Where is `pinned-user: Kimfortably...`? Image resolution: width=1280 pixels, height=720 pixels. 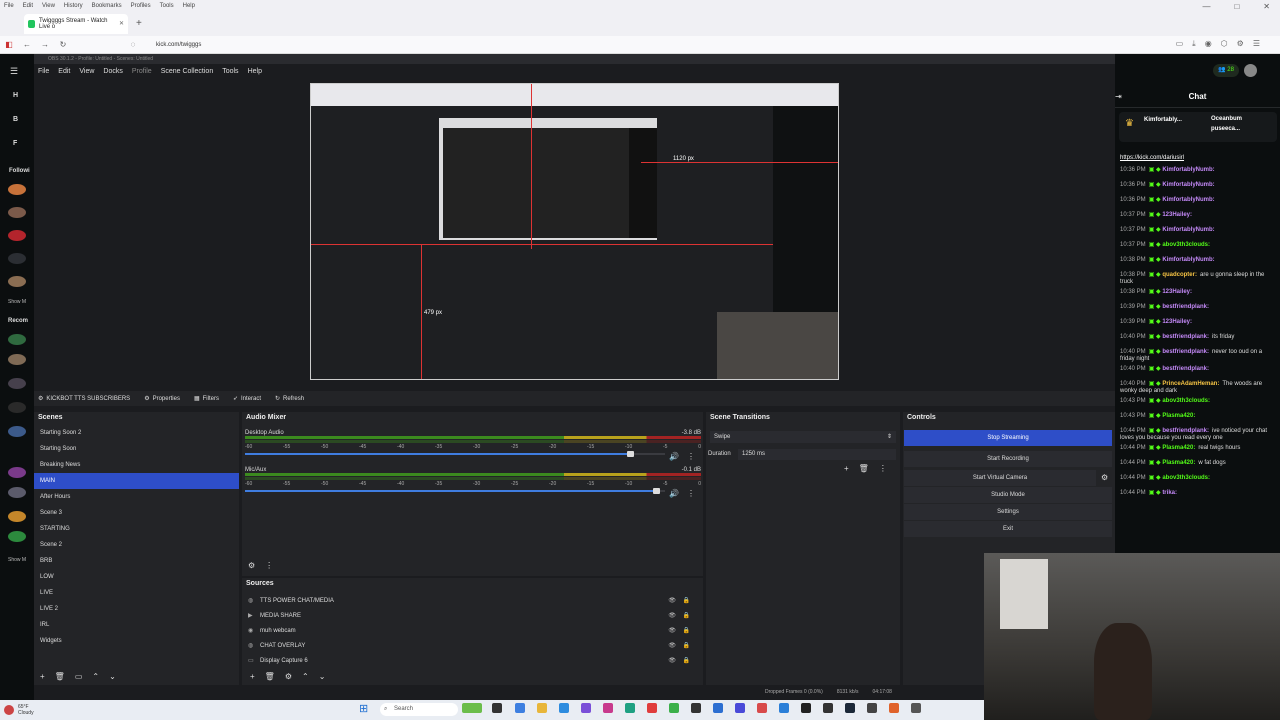
pinned-user: Kimfortably... is located at coordinates (1163, 120).